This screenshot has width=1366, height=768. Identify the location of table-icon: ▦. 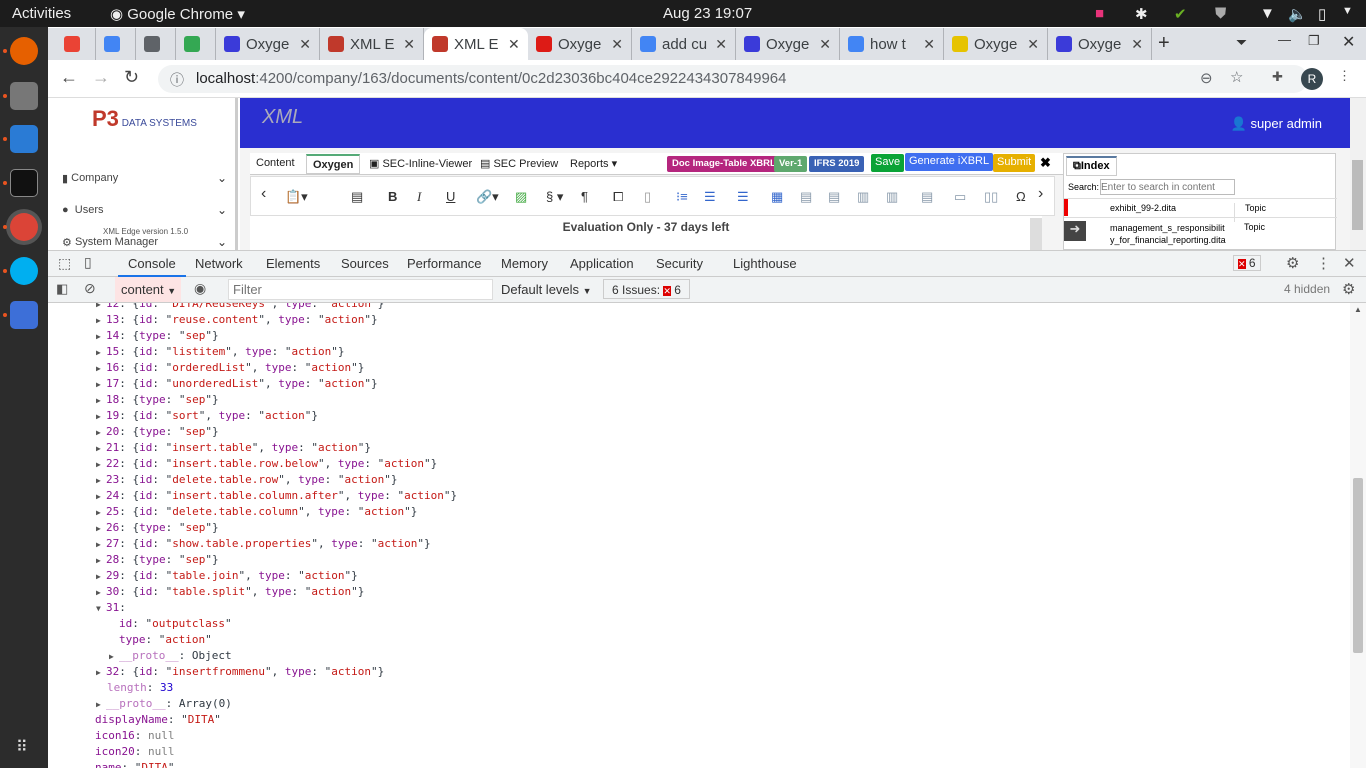
(777, 197).